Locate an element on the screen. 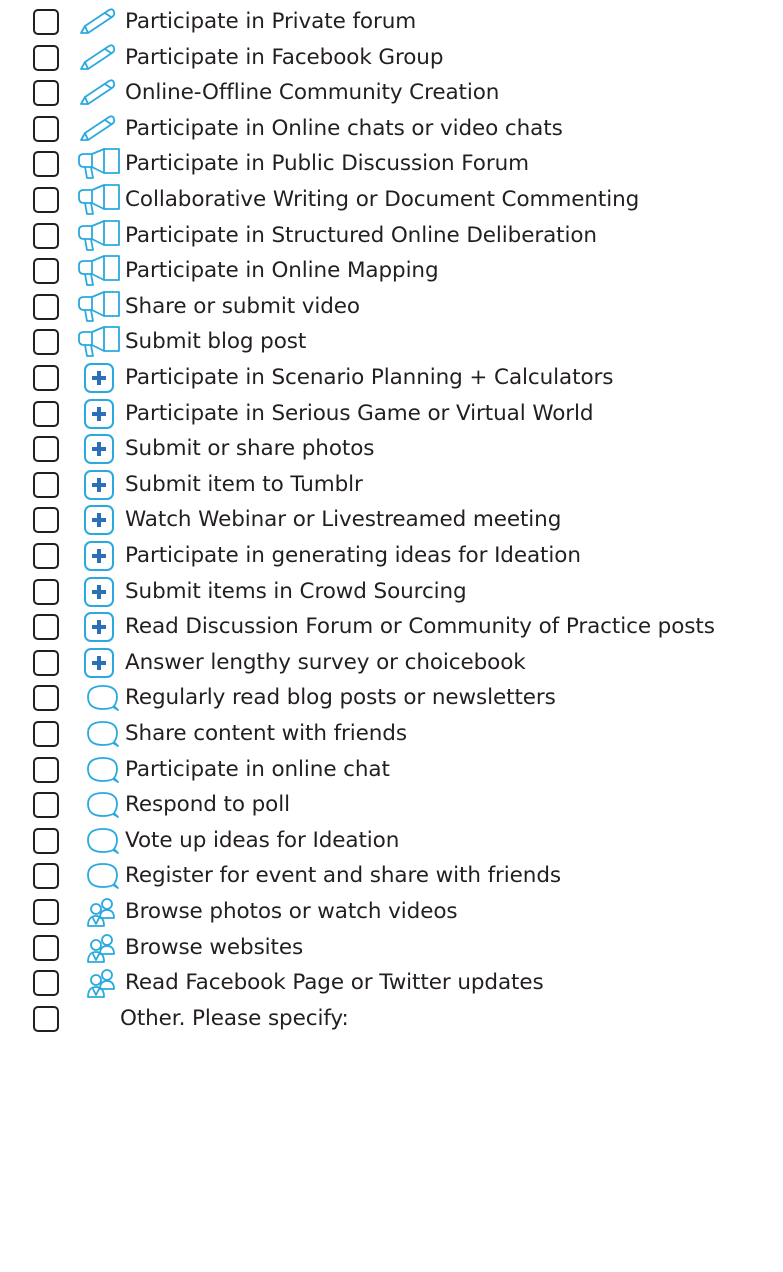 This screenshot has height=1272, width=783. list-item: Respond to poll is located at coordinates (391, 805).